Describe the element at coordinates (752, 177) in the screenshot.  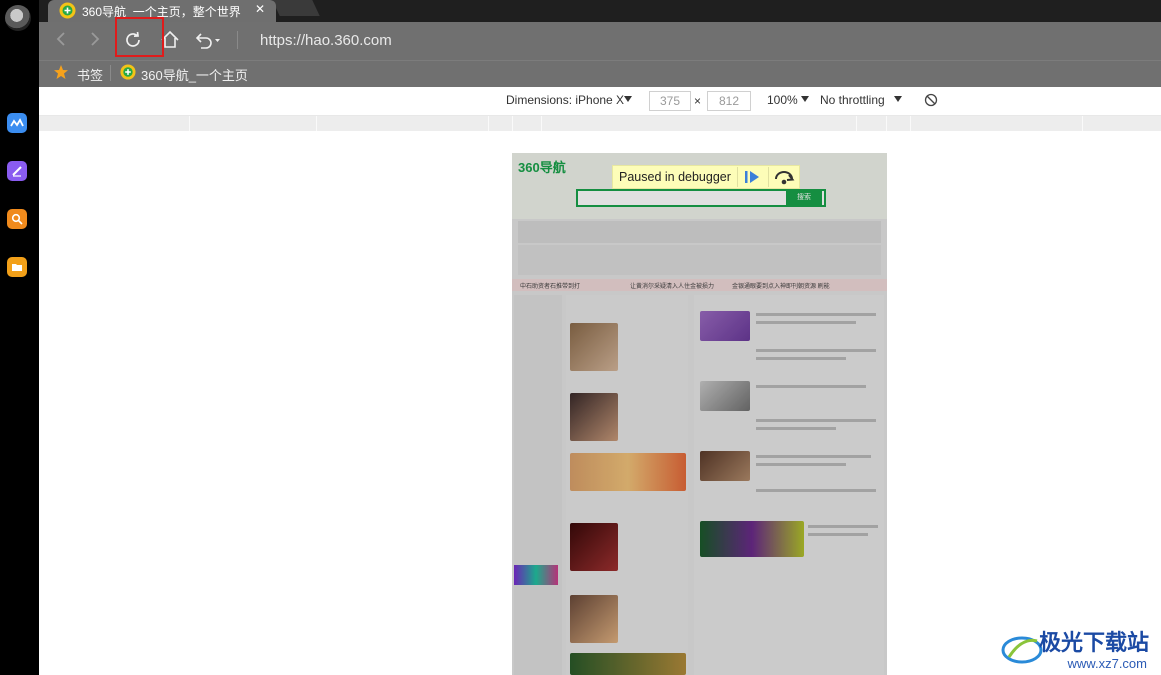
I see `resume-icon` at that location.